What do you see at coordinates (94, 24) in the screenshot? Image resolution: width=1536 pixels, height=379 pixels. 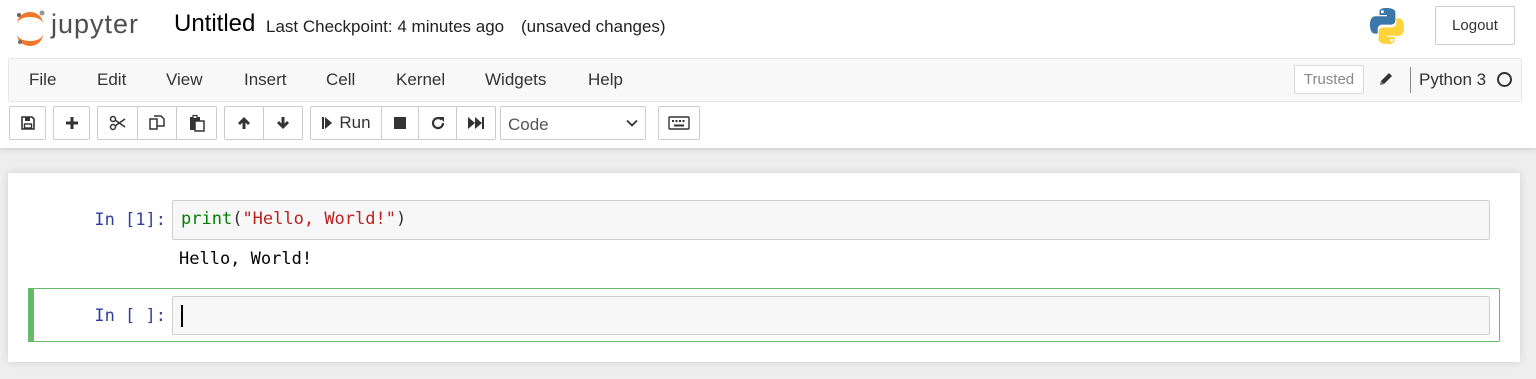 I see `jupyter-wordmark: jupyter` at bounding box center [94, 24].